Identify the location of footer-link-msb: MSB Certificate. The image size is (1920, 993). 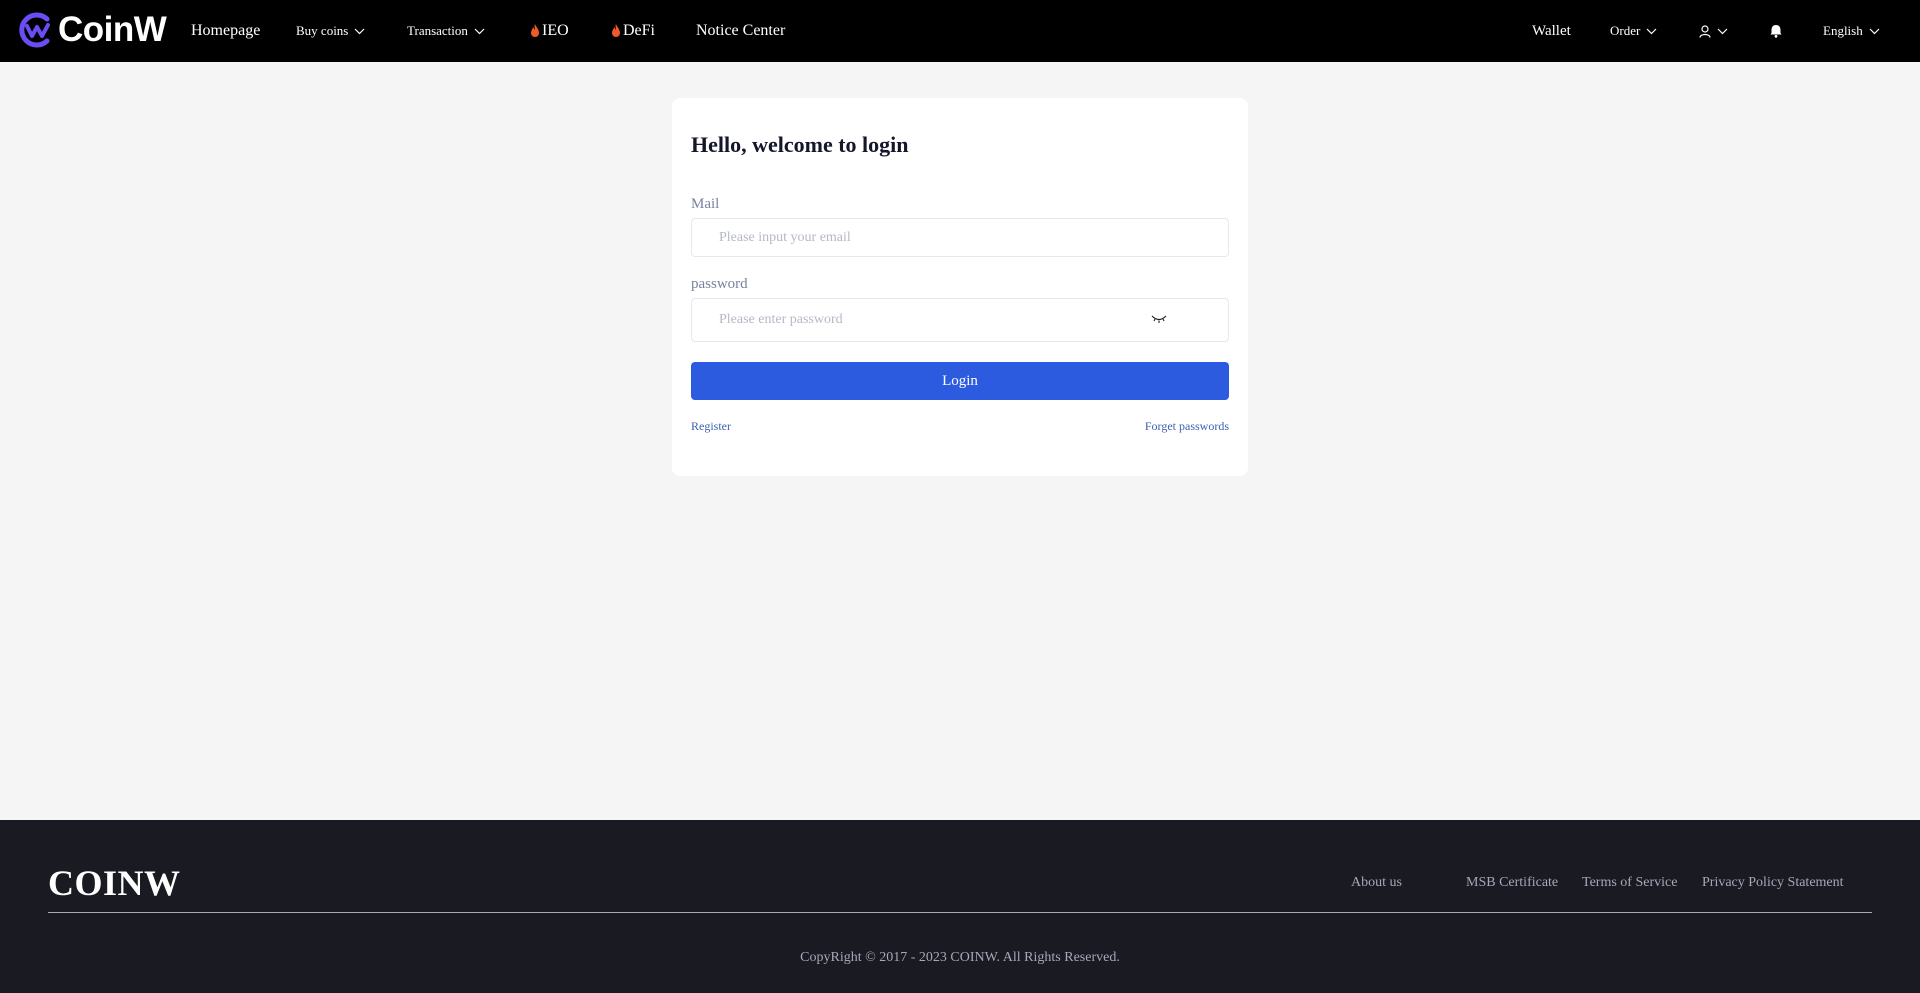
(1512, 883).